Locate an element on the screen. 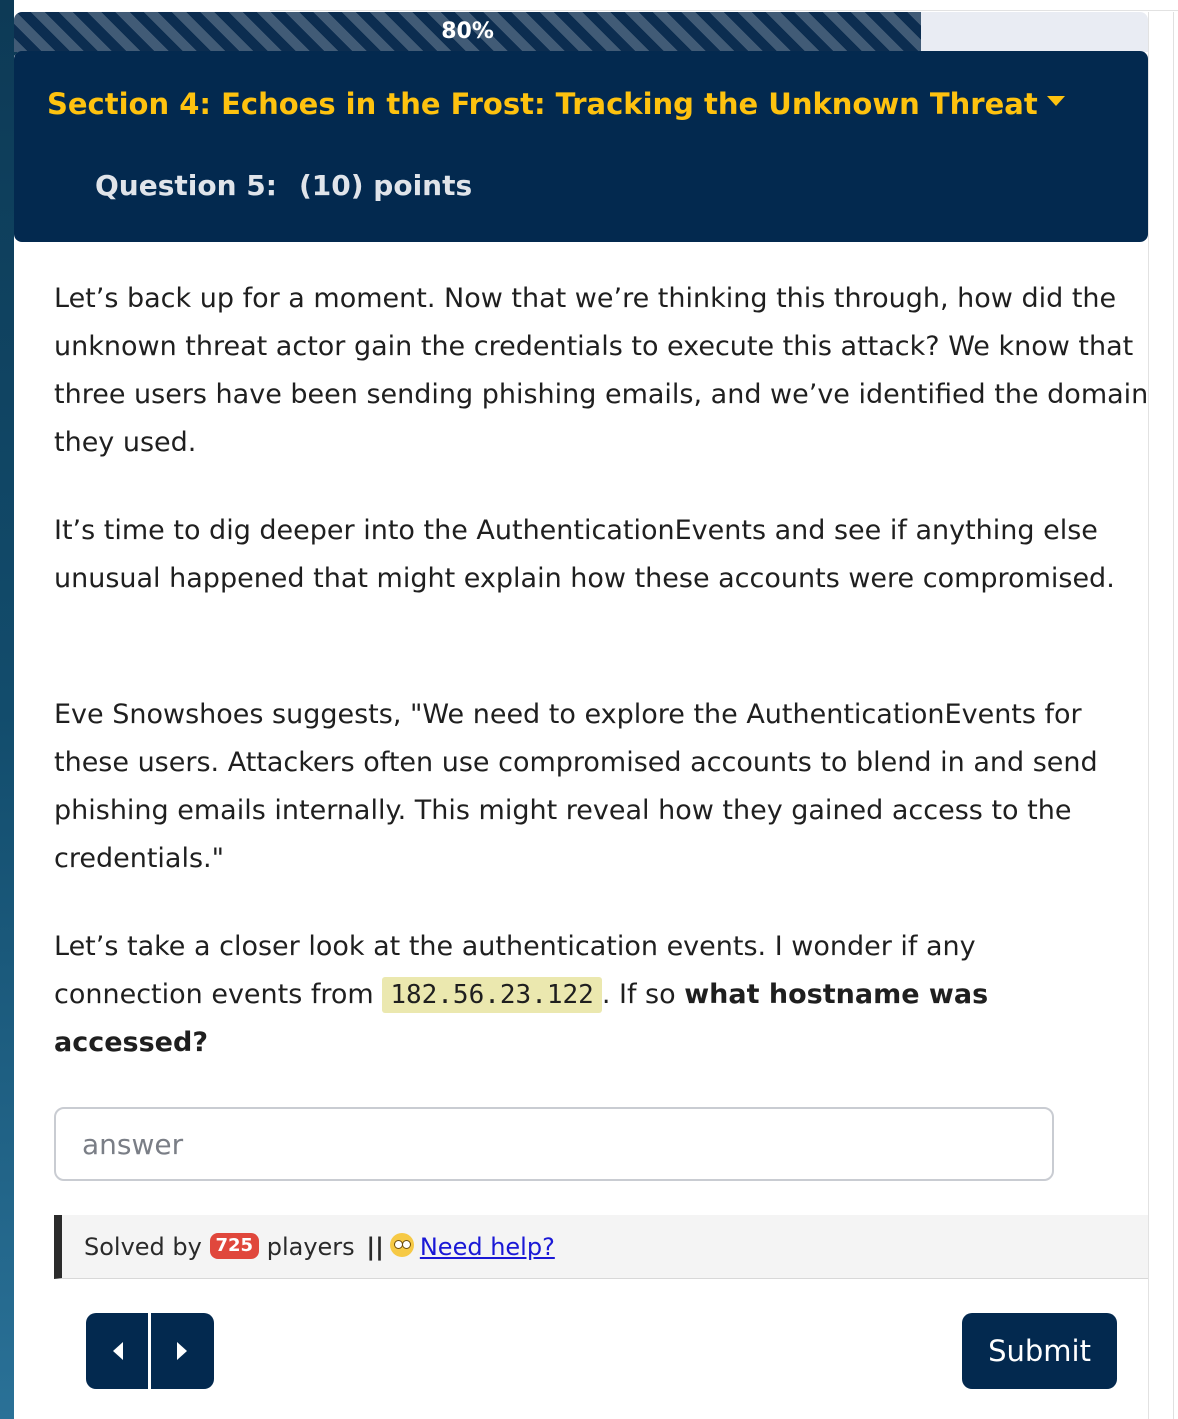 This screenshot has width=1178, height=1419. previous-question-button is located at coordinates (118, 1351).